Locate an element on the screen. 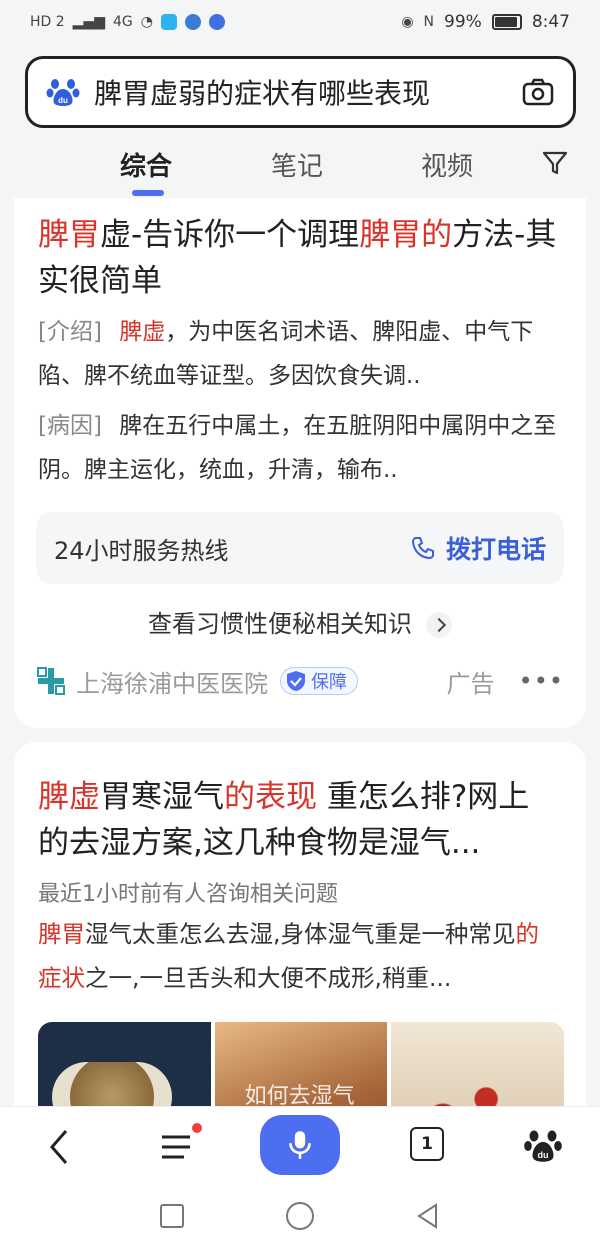 The width and height of the screenshot is (600, 1247). active-tab-indicator is located at coordinates (148, 193).